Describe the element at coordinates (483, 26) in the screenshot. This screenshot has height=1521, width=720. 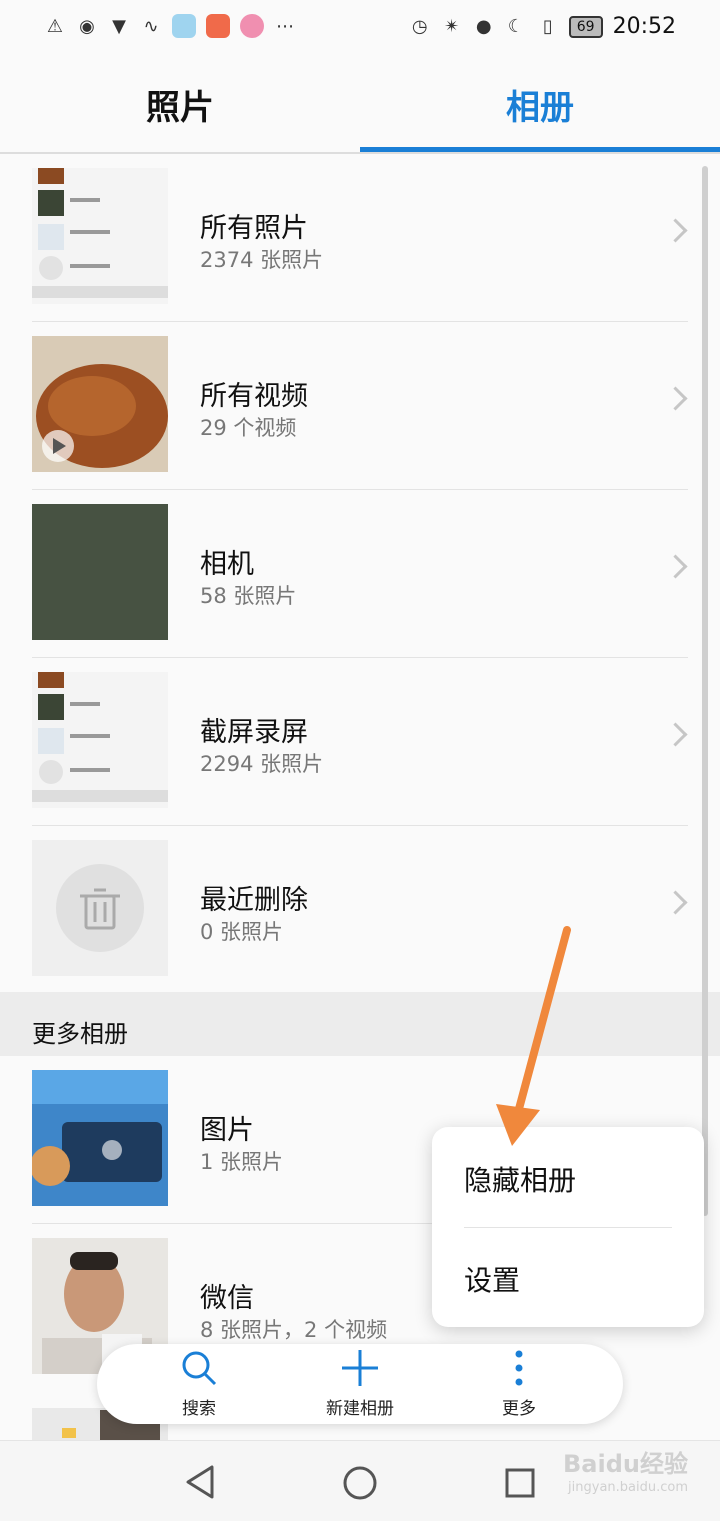
I see `location-icon: ●` at that location.